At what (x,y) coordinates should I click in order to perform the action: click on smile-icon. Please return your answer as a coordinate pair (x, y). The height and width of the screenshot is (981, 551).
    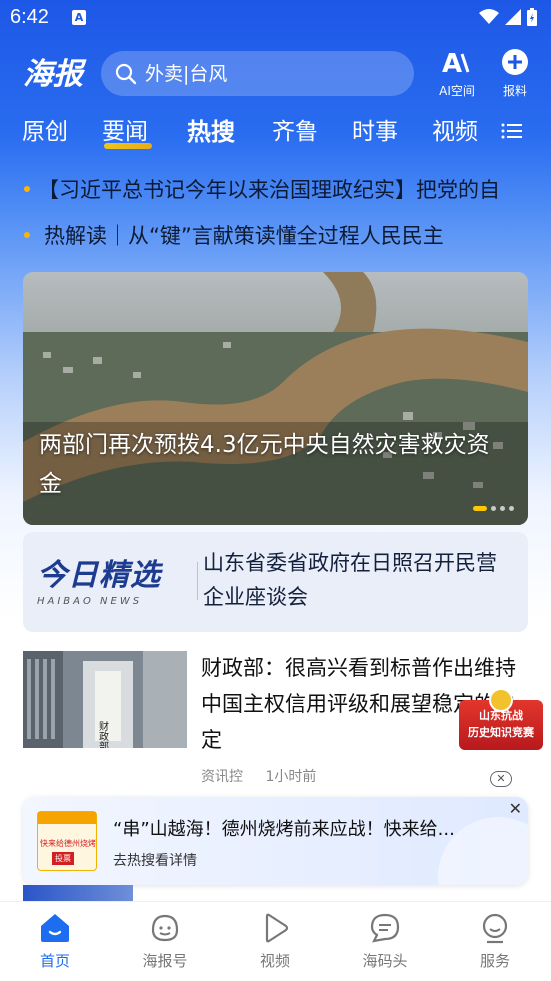
    Looking at the image, I should click on (165, 928).